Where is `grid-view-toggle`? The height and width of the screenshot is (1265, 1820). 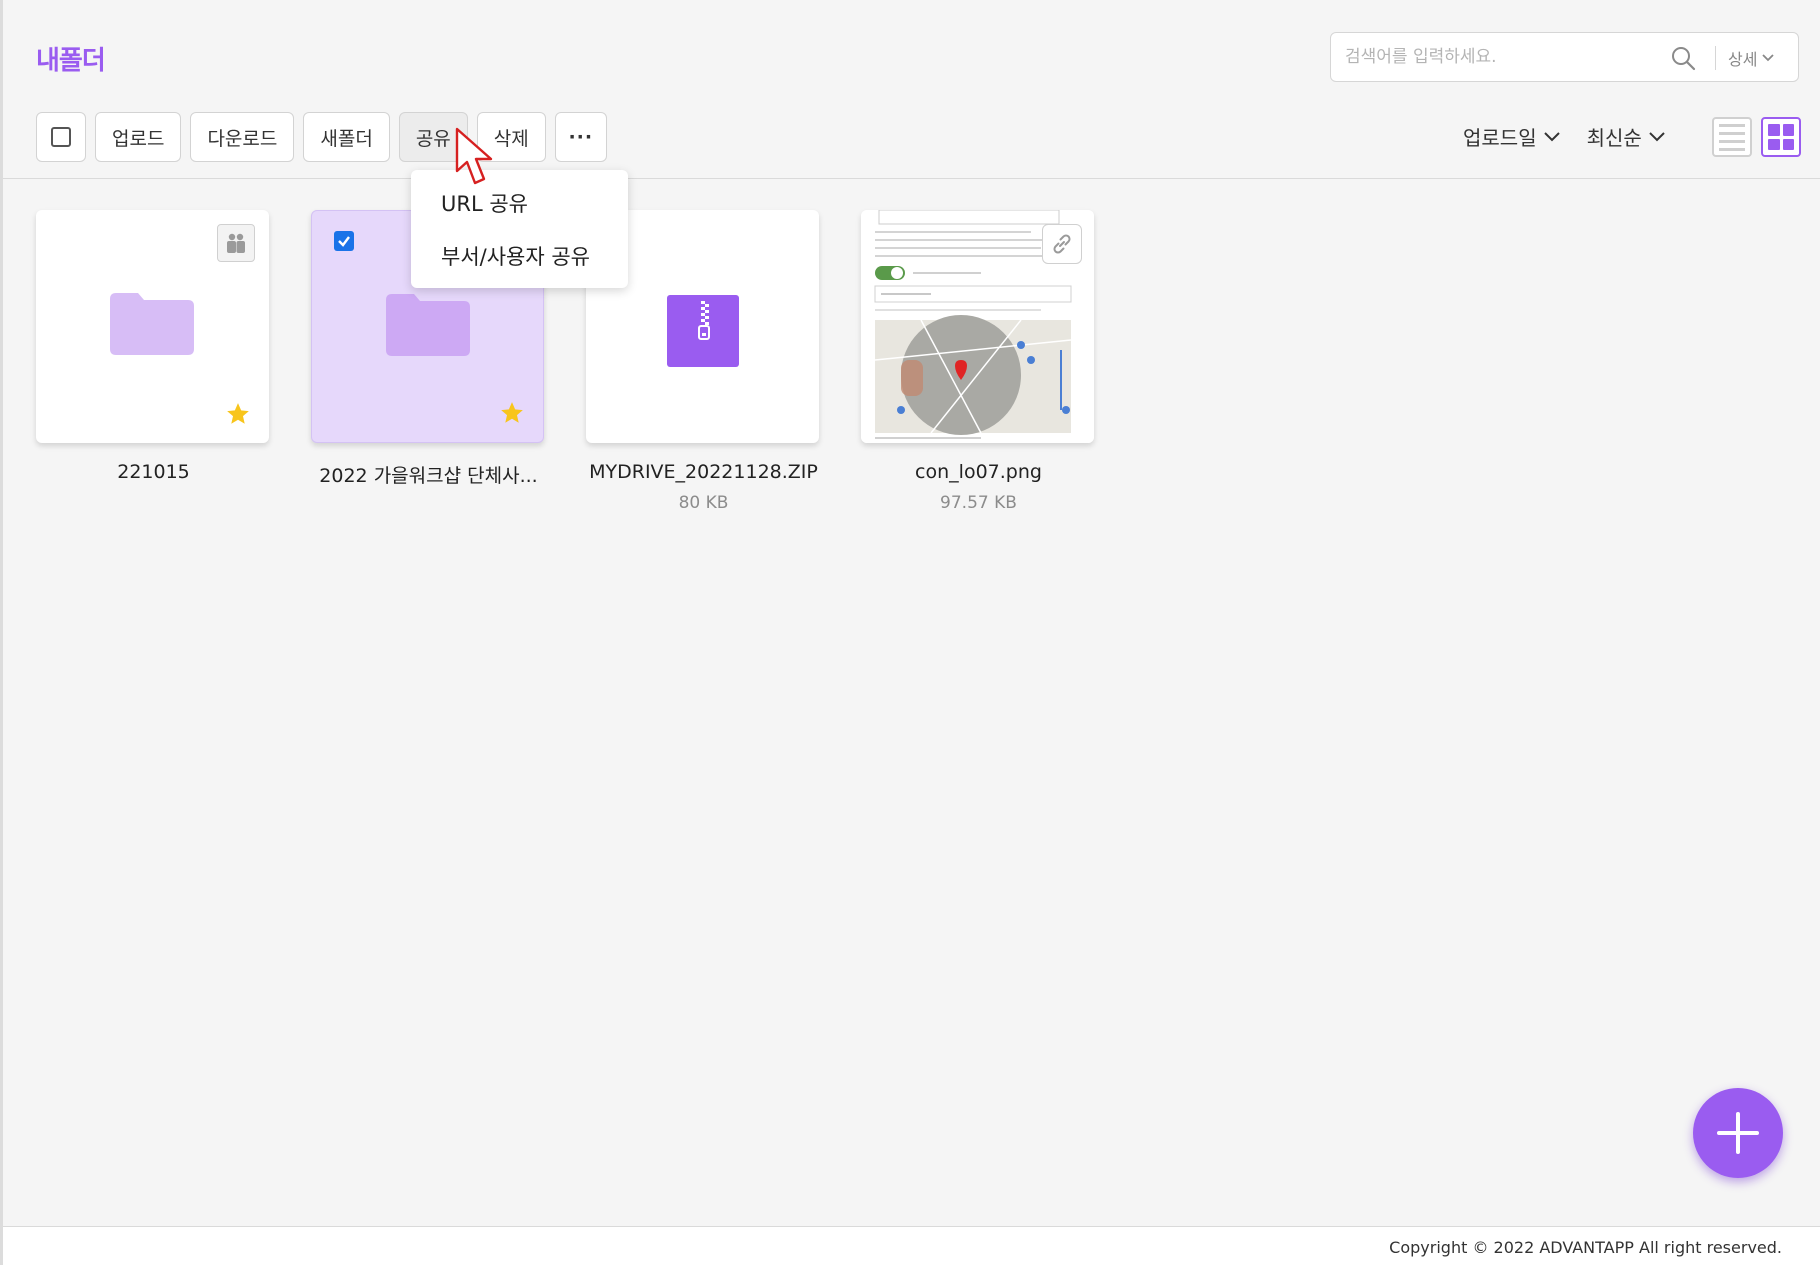 grid-view-toggle is located at coordinates (1781, 137).